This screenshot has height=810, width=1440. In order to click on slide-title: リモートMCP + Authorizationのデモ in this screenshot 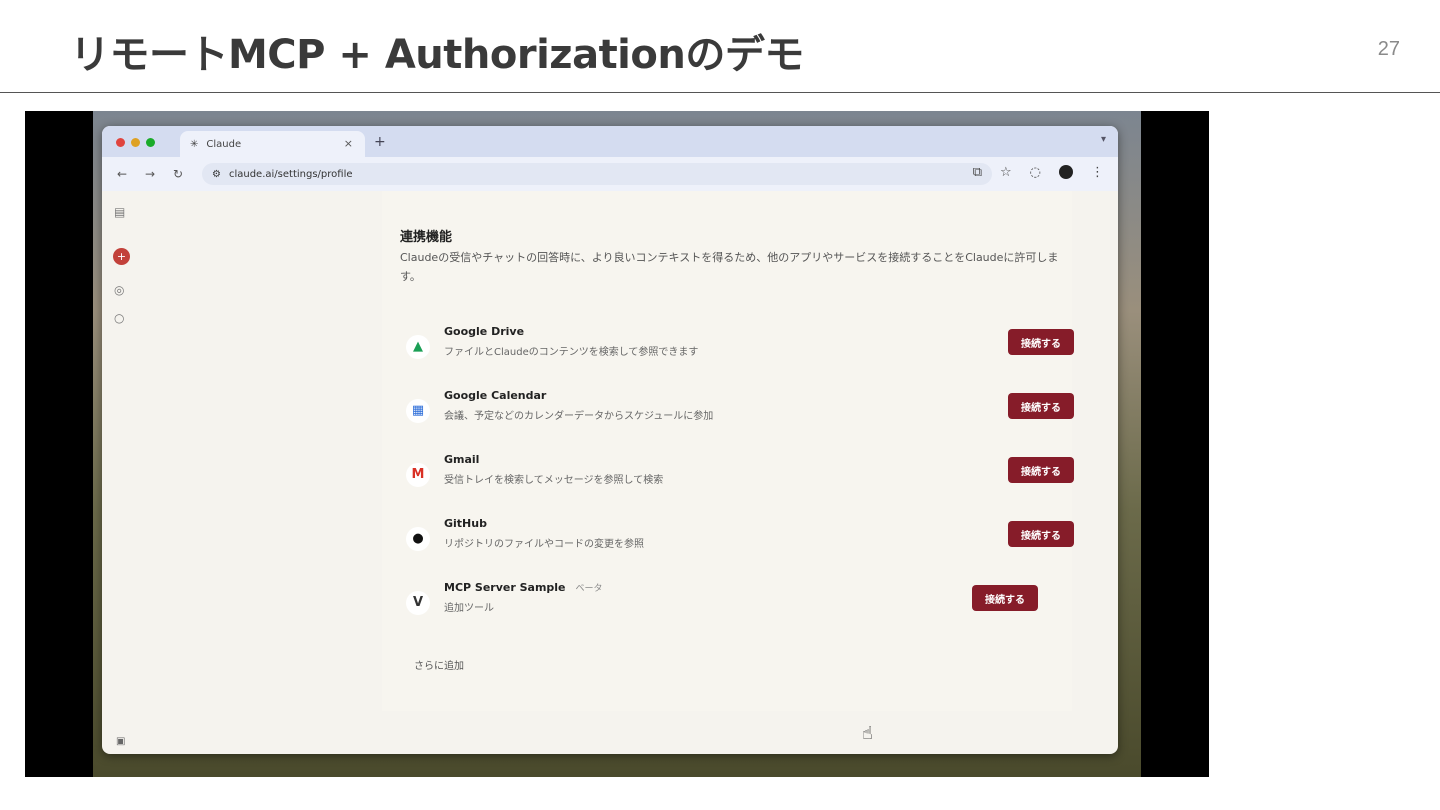, I will do `click(437, 55)`.